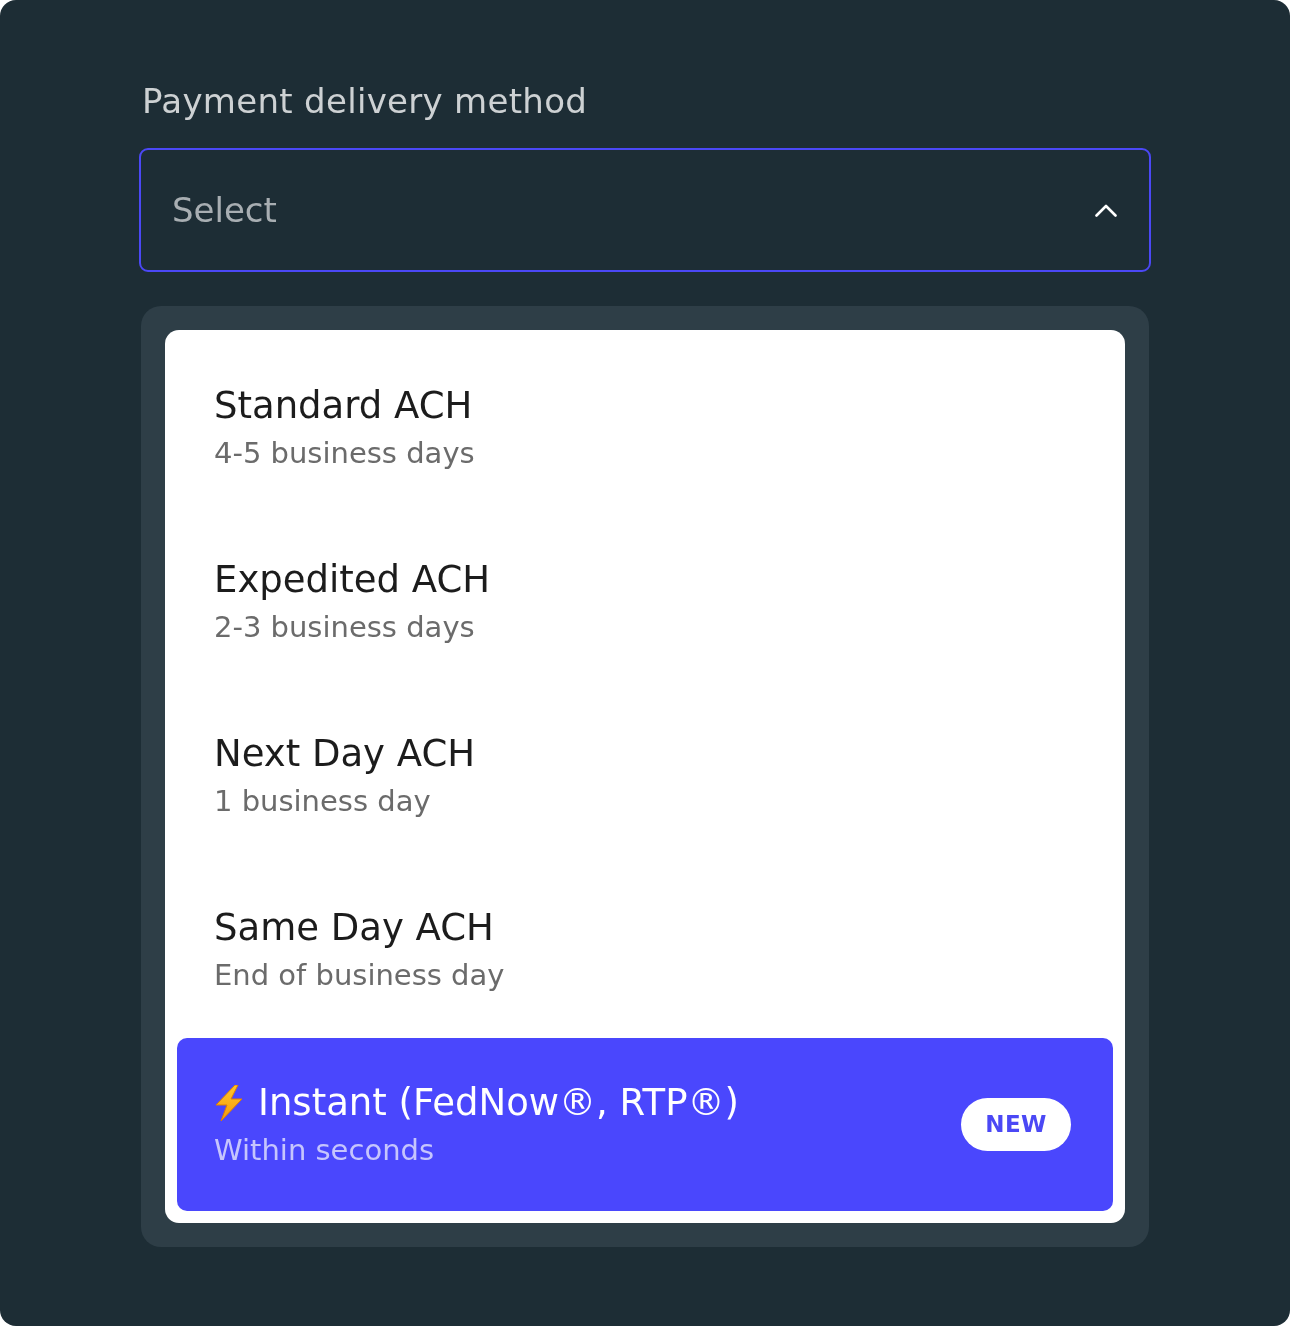 The width and height of the screenshot is (1290, 1326). Describe the element at coordinates (354, 928) in the screenshot. I see `option-title: Same Day ACH` at that location.